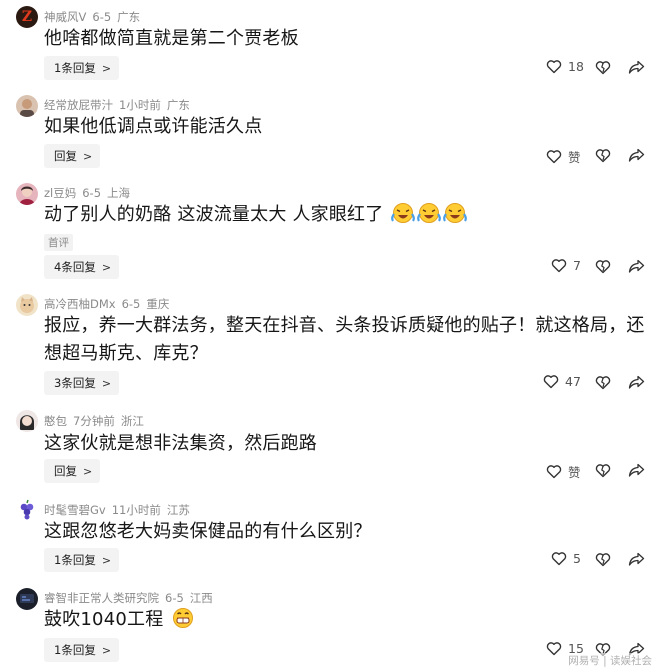 The height and width of the screenshot is (672, 660). What do you see at coordinates (58, 242) in the screenshot?
I see `first-comment-badge: 首评` at bounding box center [58, 242].